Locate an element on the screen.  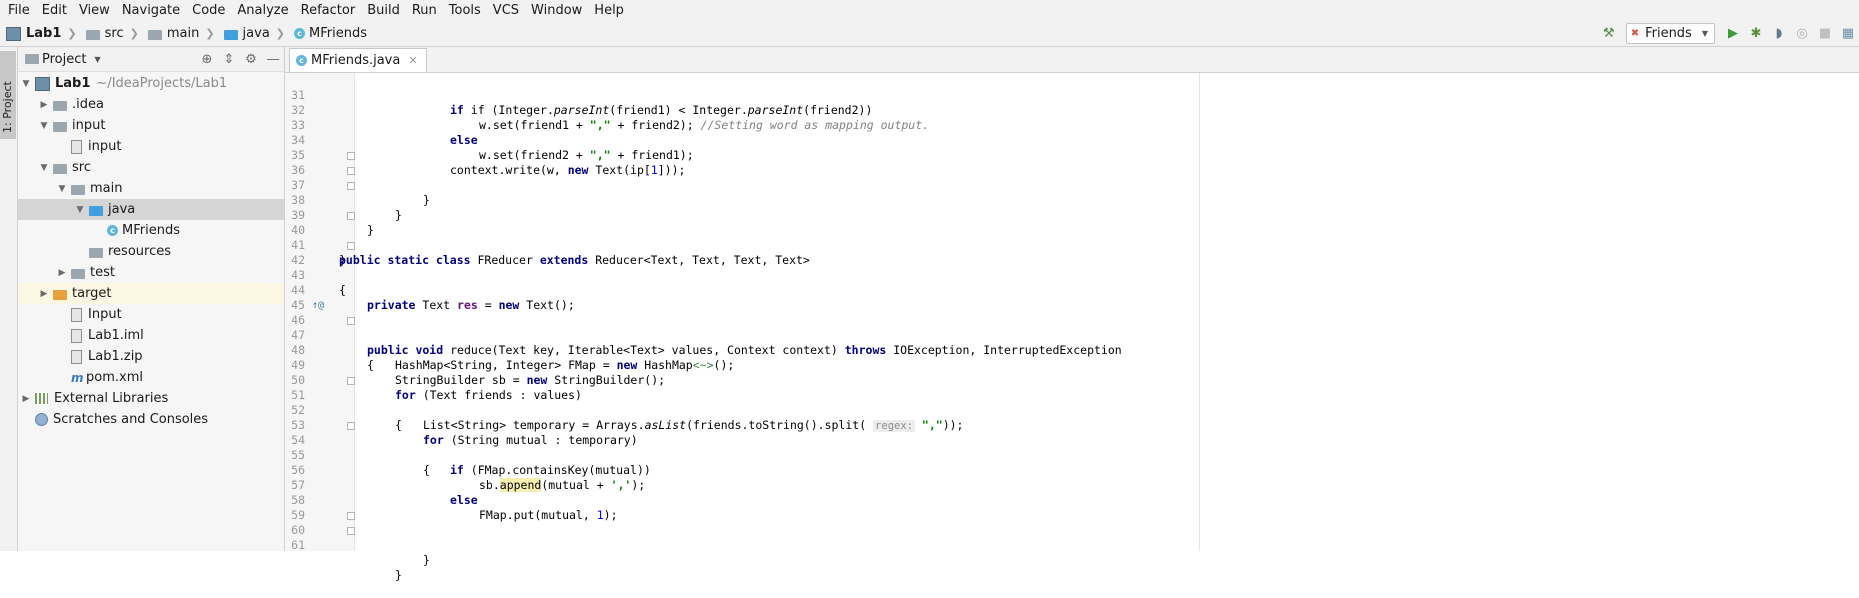
code-line: 34 w.set(friend2 + "," + friend1); is located at coordinates (1072, 140).